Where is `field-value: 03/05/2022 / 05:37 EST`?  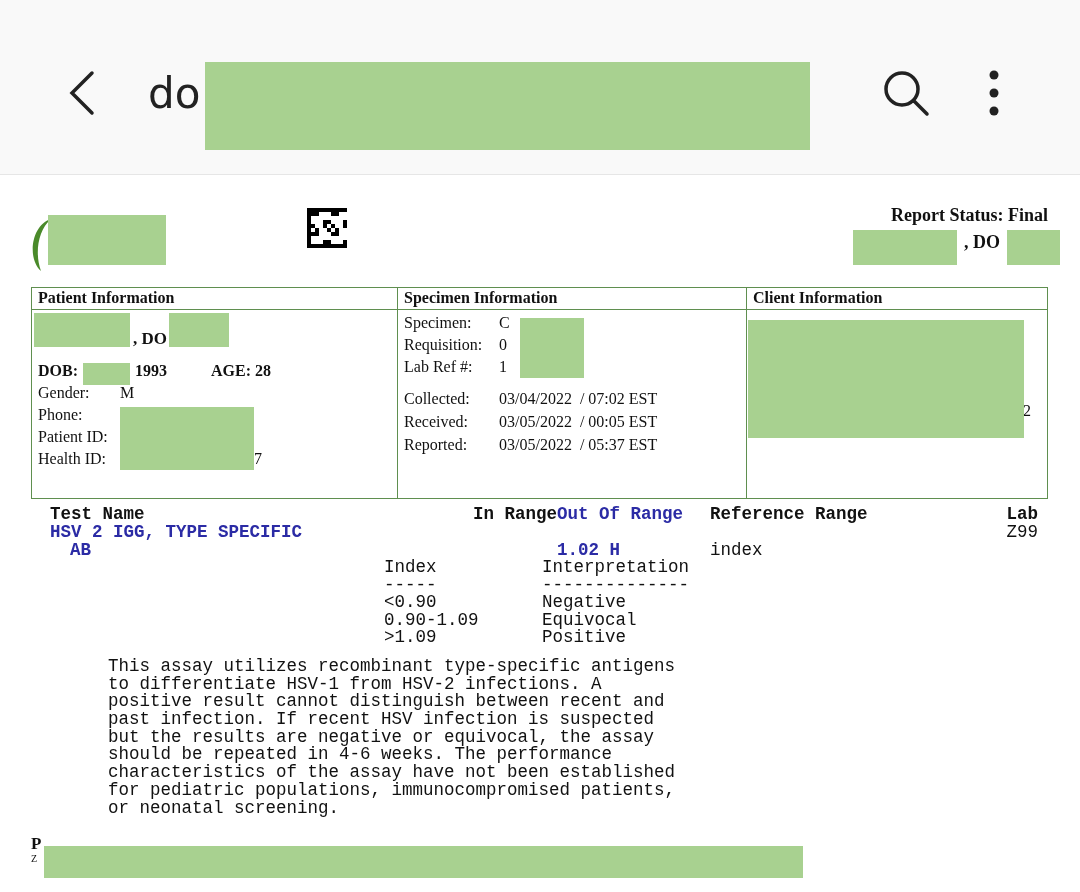
field-value: 03/05/2022 / 05:37 EST is located at coordinates (578, 445).